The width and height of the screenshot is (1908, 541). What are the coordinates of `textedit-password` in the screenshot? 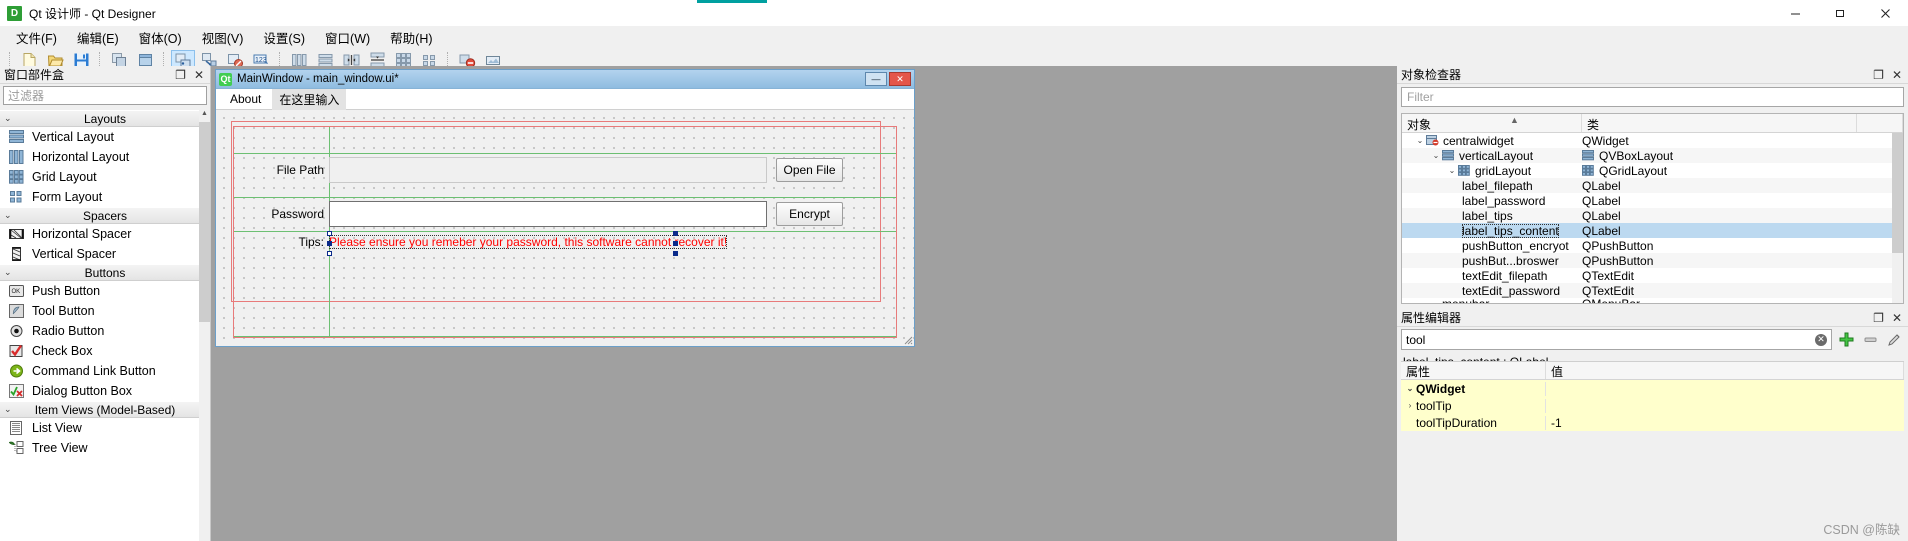 It's located at (548, 214).